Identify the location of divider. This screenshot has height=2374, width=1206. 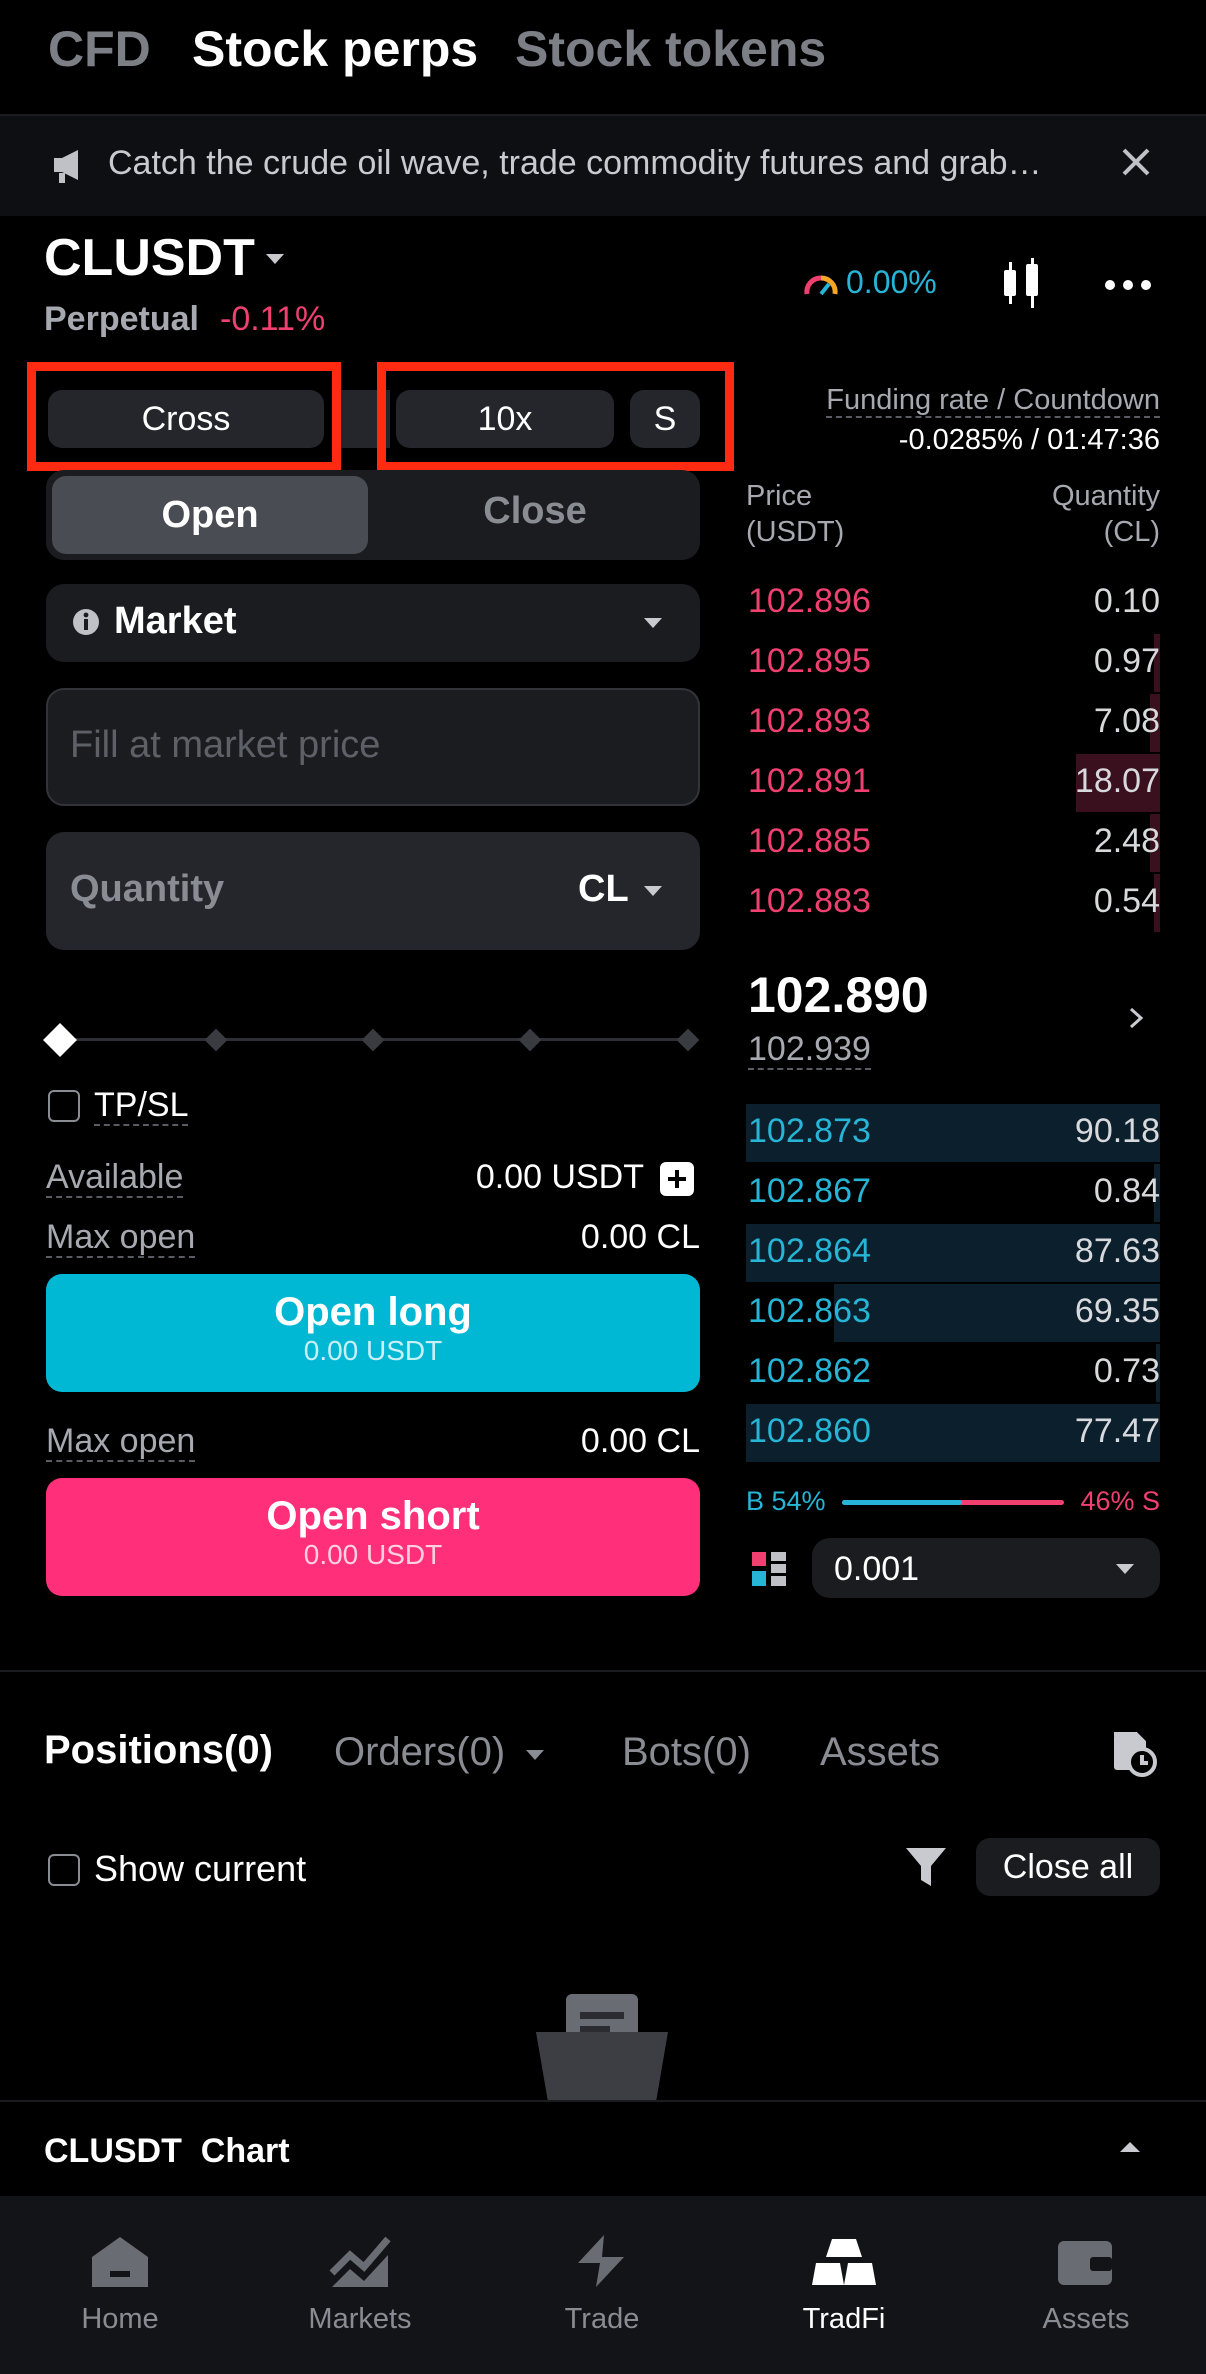
(603, 1671).